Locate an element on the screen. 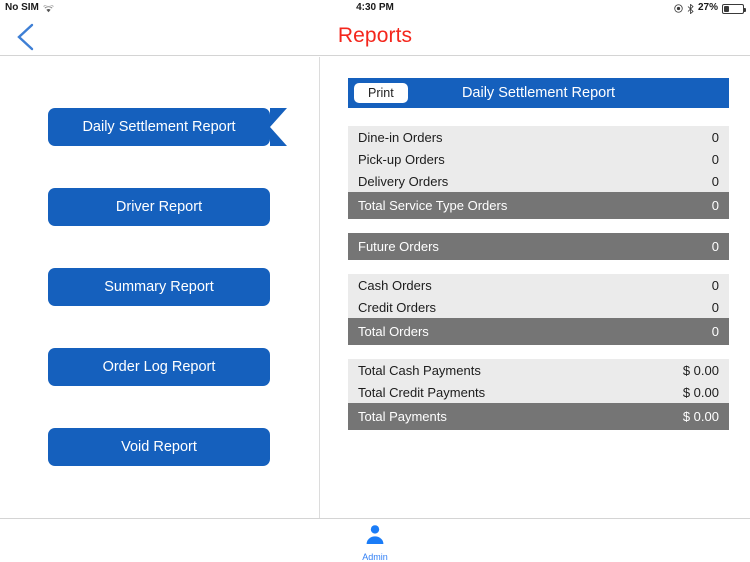  report-row: Cash Orders 0 is located at coordinates (538, 285).